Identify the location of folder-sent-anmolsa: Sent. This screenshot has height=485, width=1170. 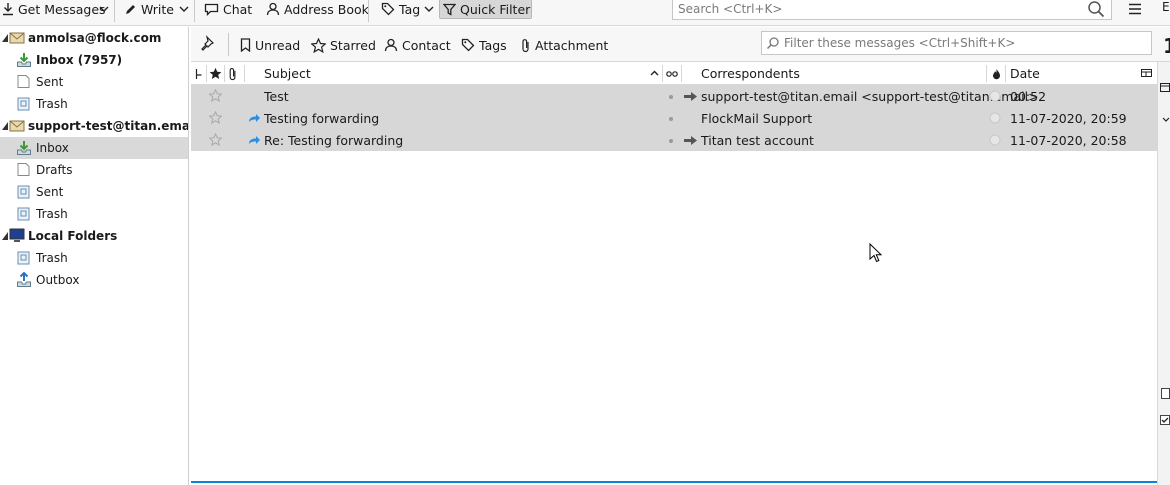
(94, 82).